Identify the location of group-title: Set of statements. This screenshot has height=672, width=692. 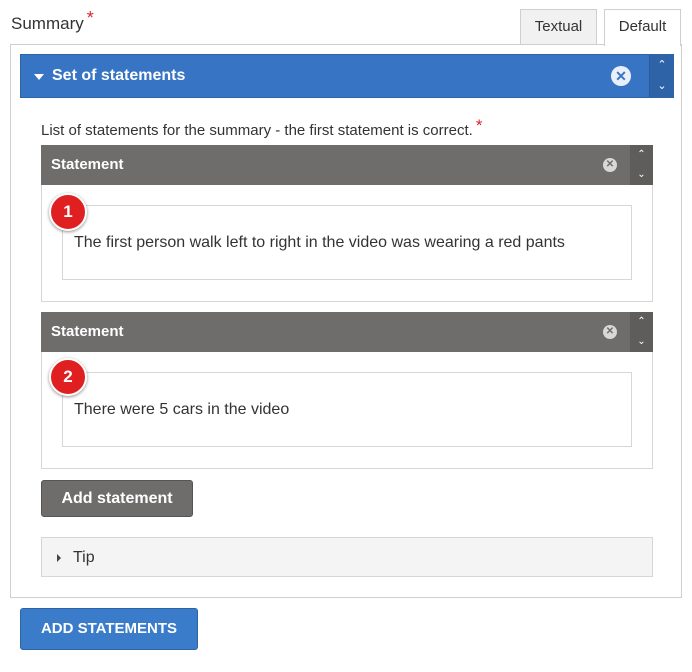
(119, 75).